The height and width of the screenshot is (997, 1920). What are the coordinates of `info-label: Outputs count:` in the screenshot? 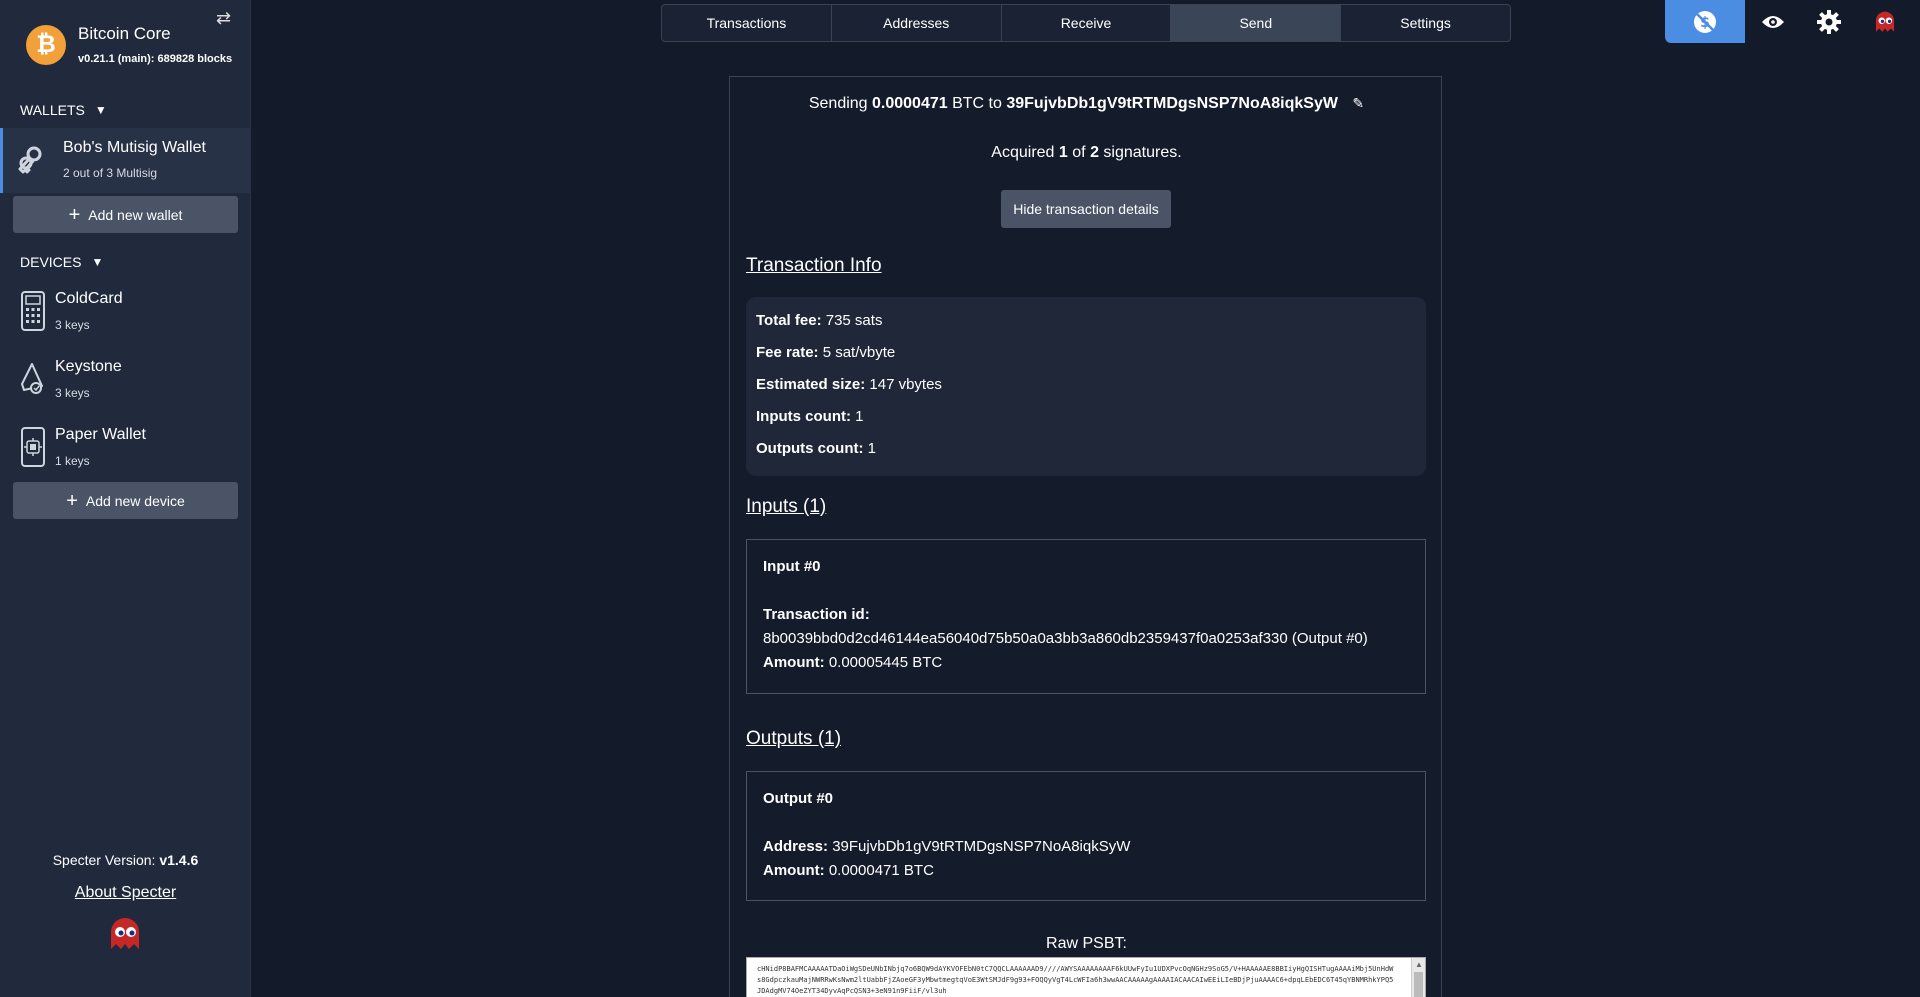 It's located at (810, 448).